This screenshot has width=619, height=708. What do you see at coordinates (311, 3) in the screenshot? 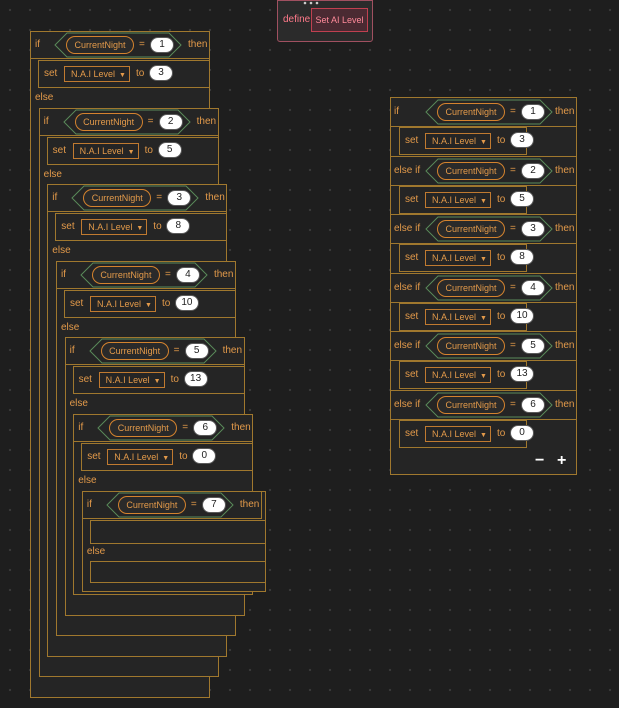
I see `drag-handle-icon` at bounding box center [311, 3].